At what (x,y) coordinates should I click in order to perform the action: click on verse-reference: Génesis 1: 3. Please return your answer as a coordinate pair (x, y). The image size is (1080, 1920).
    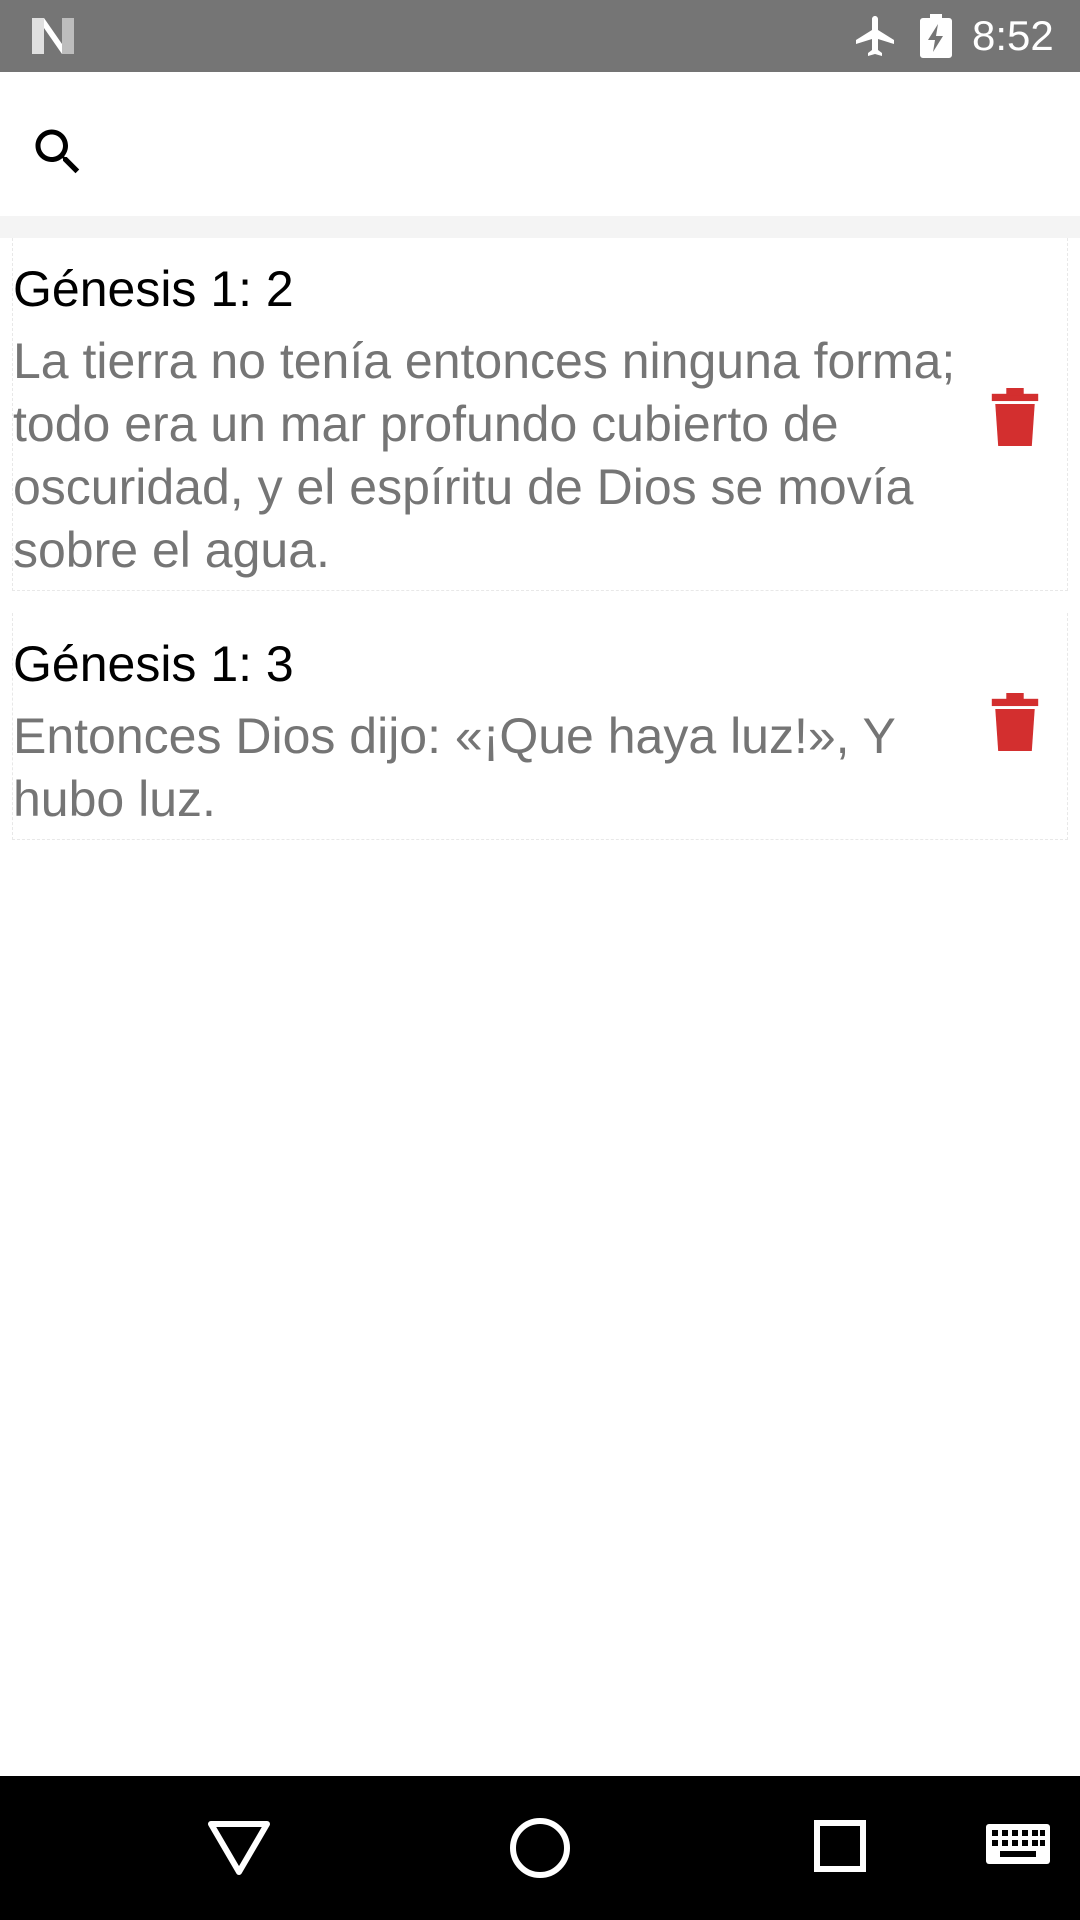
    Looking at the image, I should click on (153, 664).